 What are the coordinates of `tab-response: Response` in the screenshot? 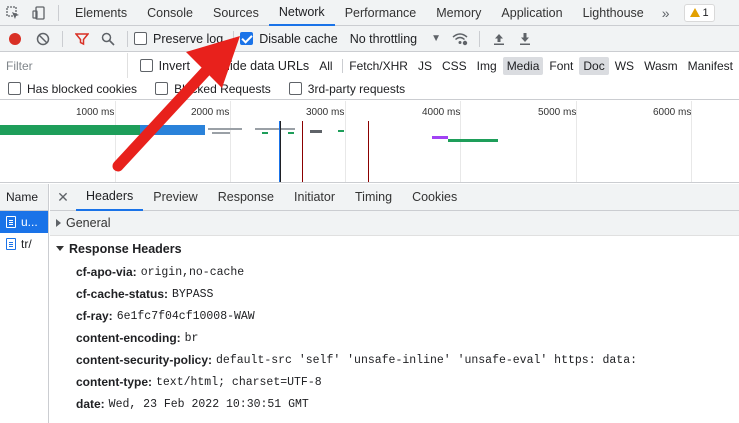 It's located at (246, 197).